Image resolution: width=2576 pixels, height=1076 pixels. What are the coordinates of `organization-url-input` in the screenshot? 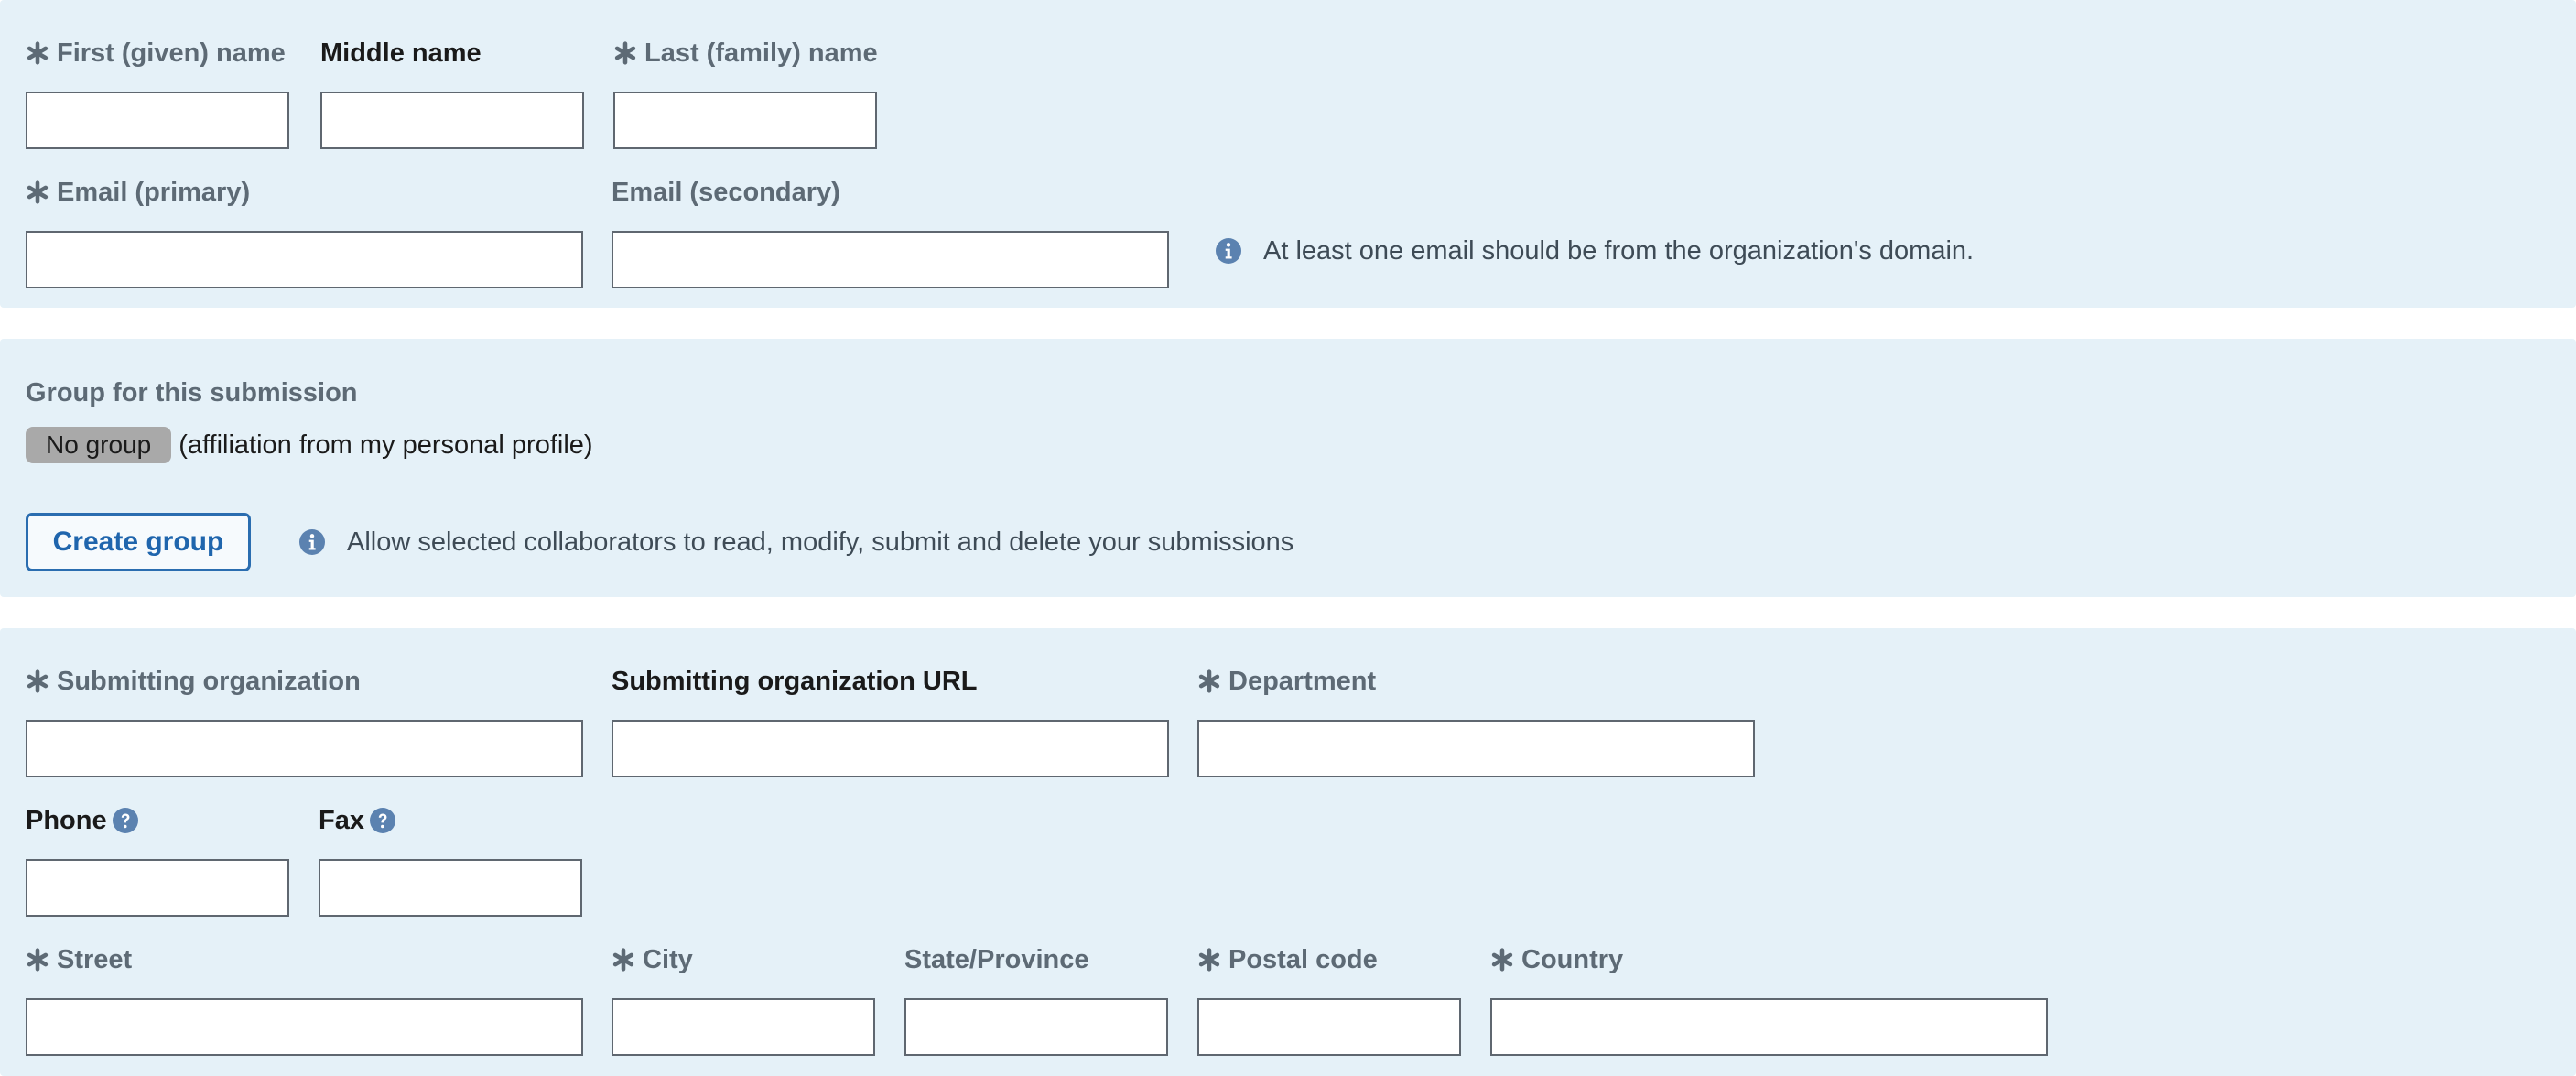 It's located at (891, 748).